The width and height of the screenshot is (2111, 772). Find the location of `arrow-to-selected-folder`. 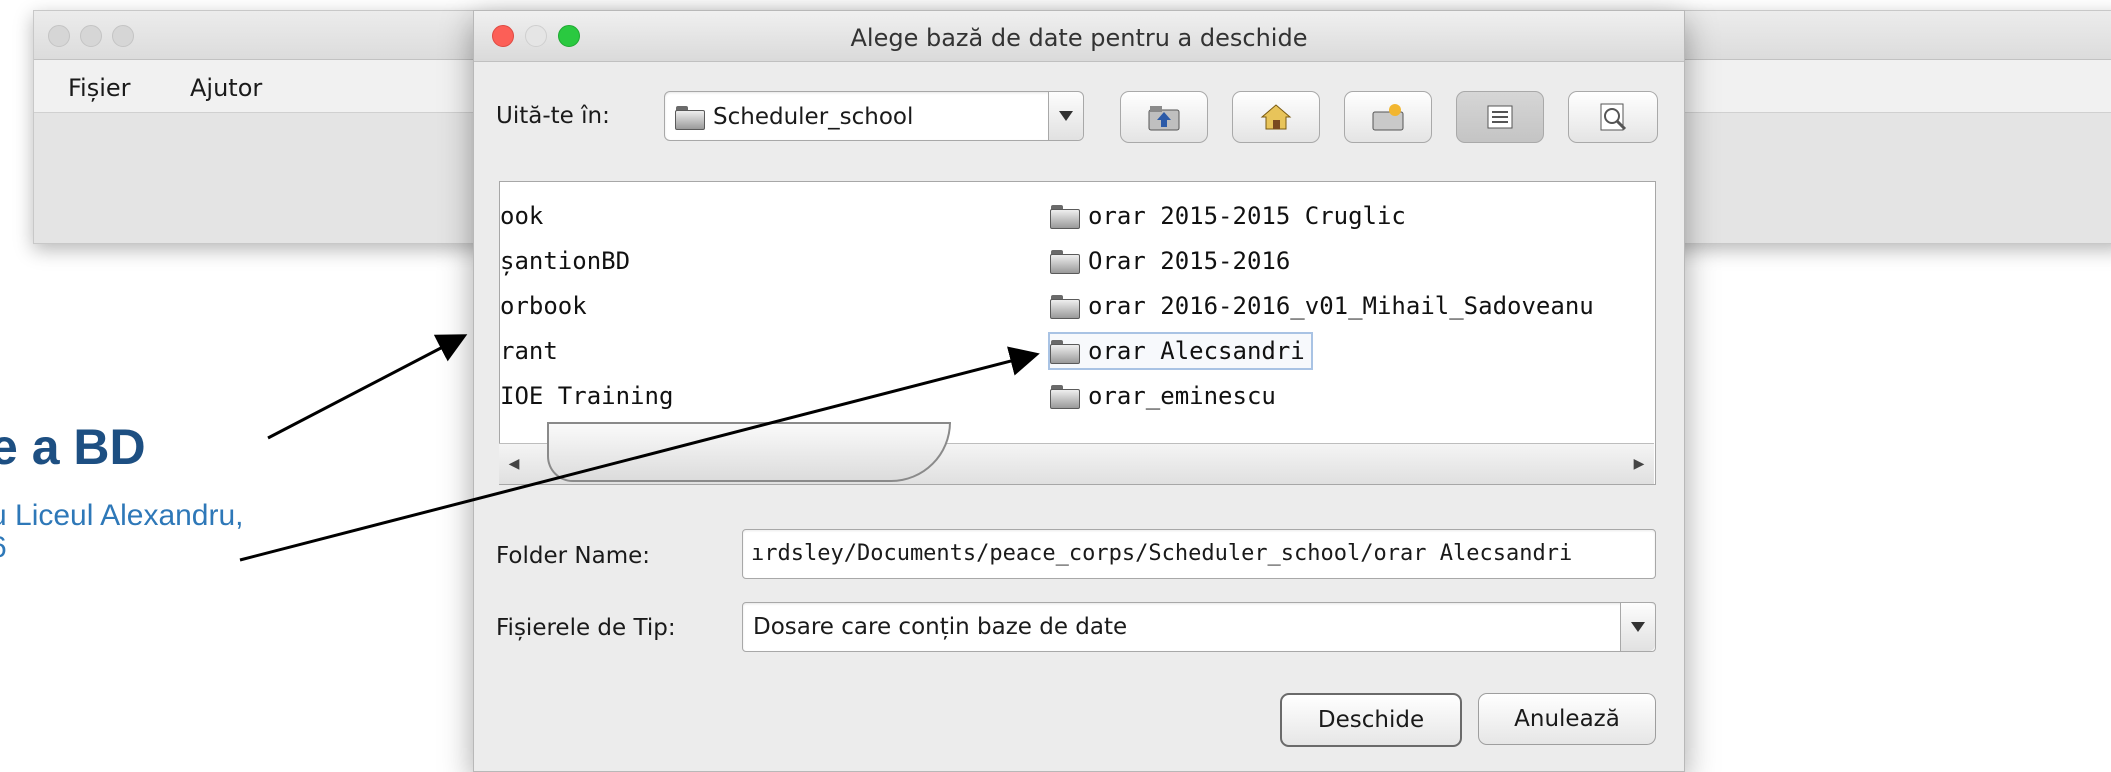

arrow-to-selected-folder is located at coordinates (639, 454).